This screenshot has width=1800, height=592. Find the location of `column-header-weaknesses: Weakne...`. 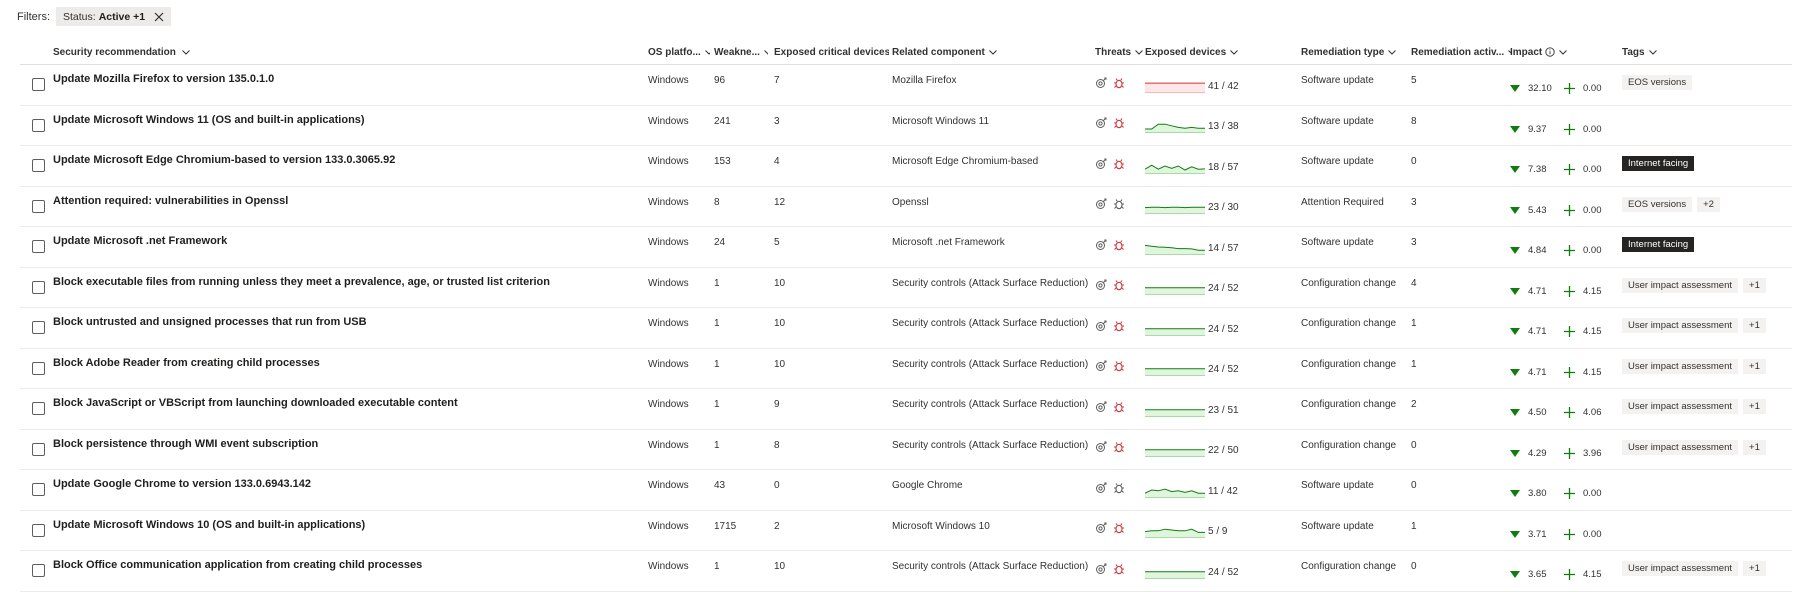

column-header-weaknesses: Weakne... is located at coordinates (741, 51).